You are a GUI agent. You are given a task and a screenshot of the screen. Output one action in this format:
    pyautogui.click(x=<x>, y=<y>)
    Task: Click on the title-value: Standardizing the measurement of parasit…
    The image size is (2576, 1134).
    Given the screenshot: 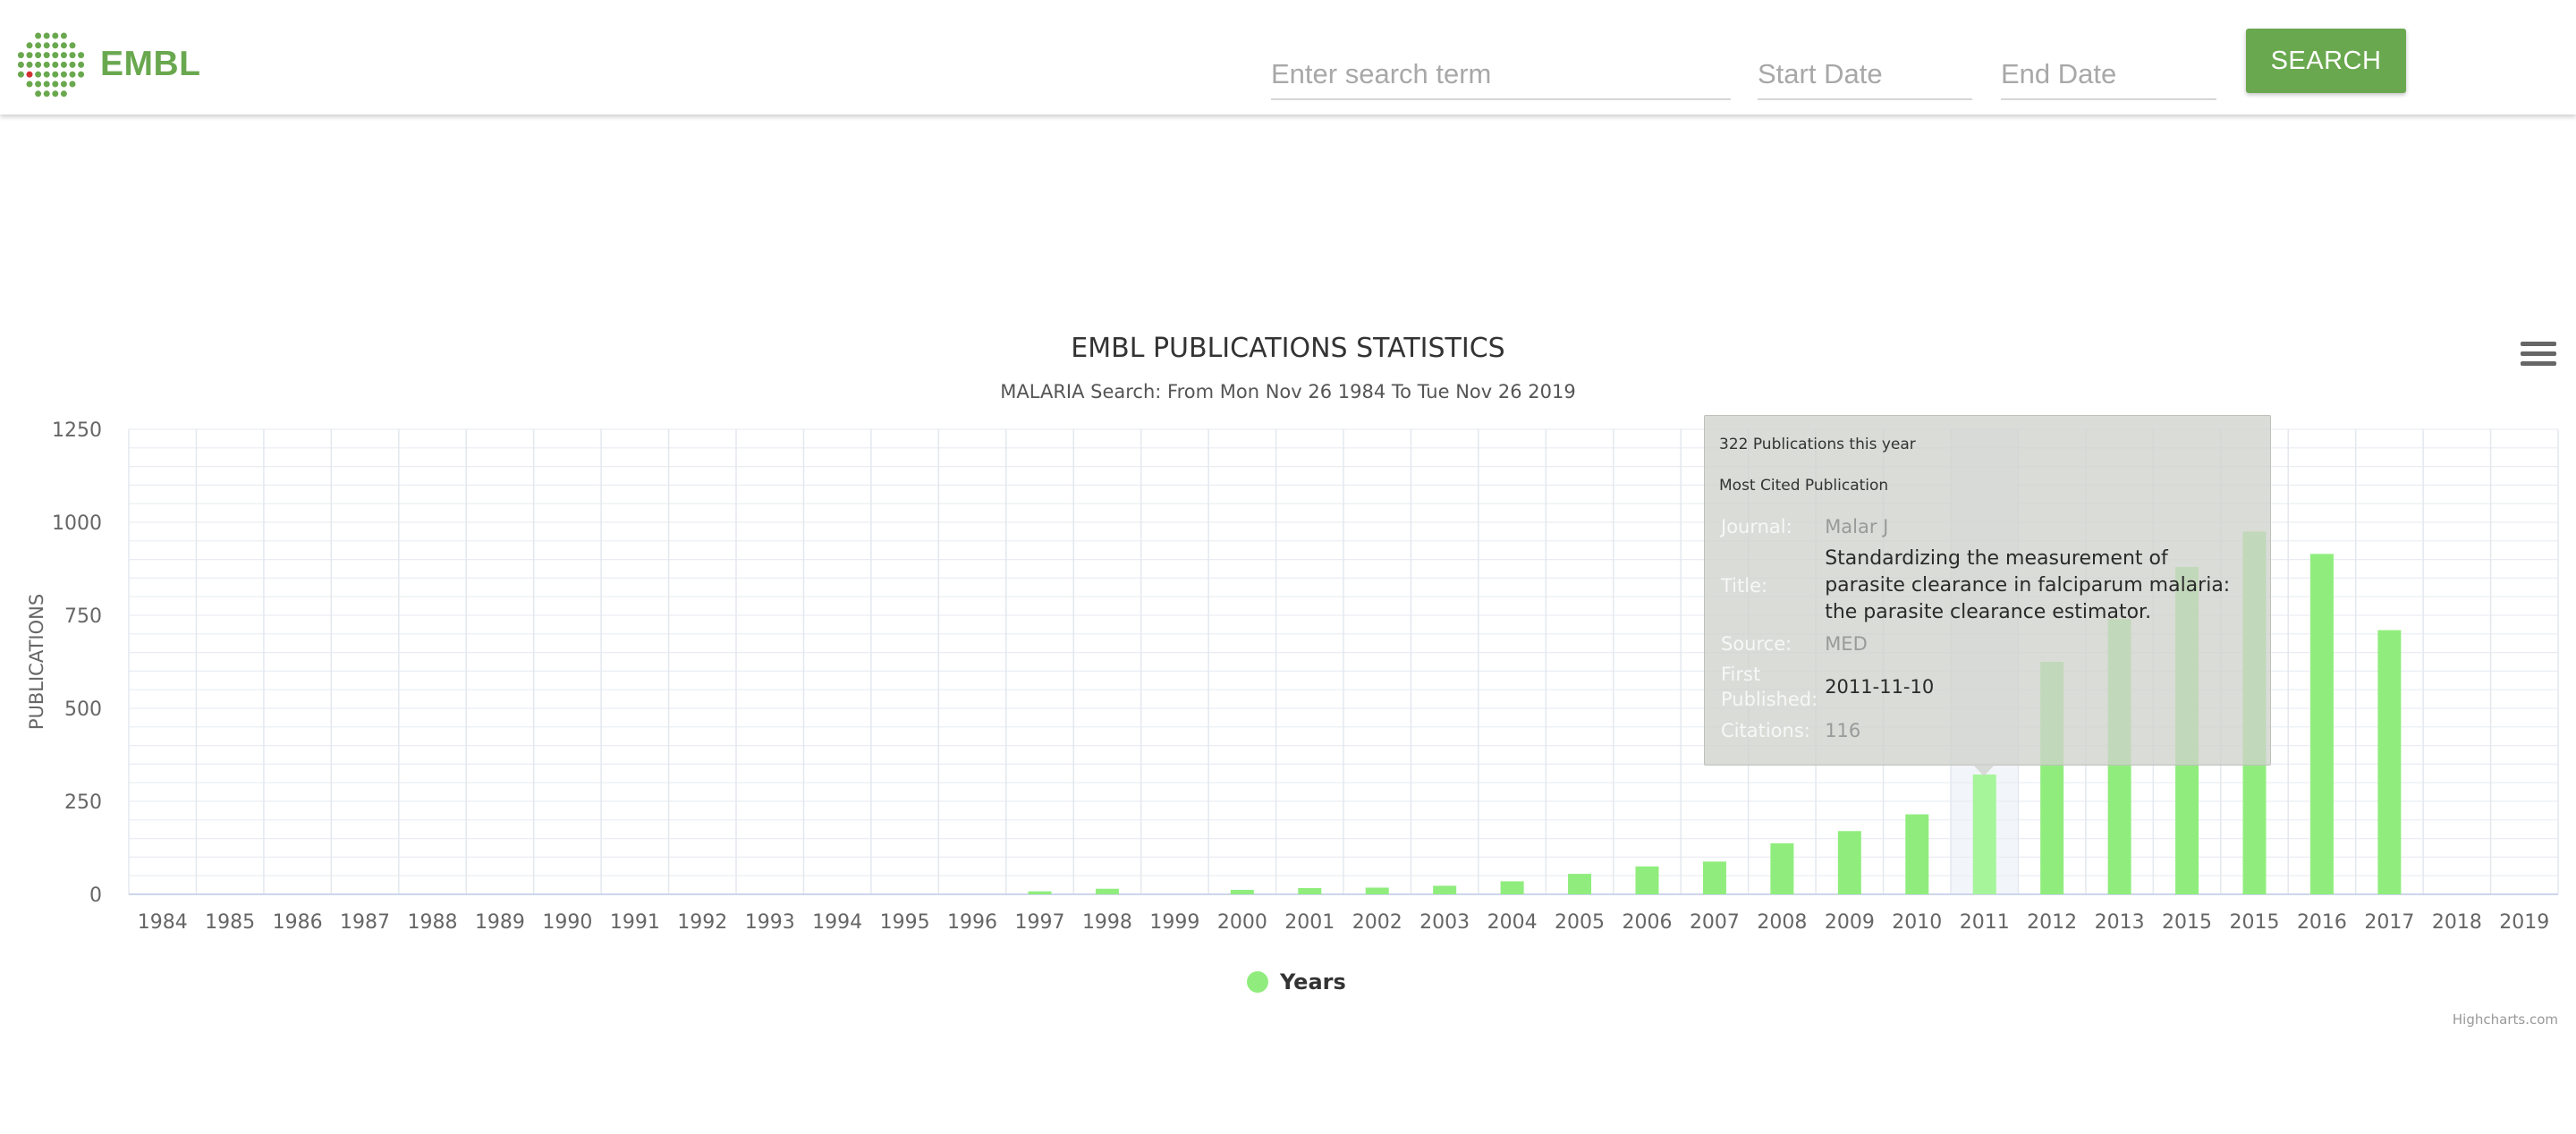 What is the action you would take?
    pyautogui.click(x=2028, y=585)
    